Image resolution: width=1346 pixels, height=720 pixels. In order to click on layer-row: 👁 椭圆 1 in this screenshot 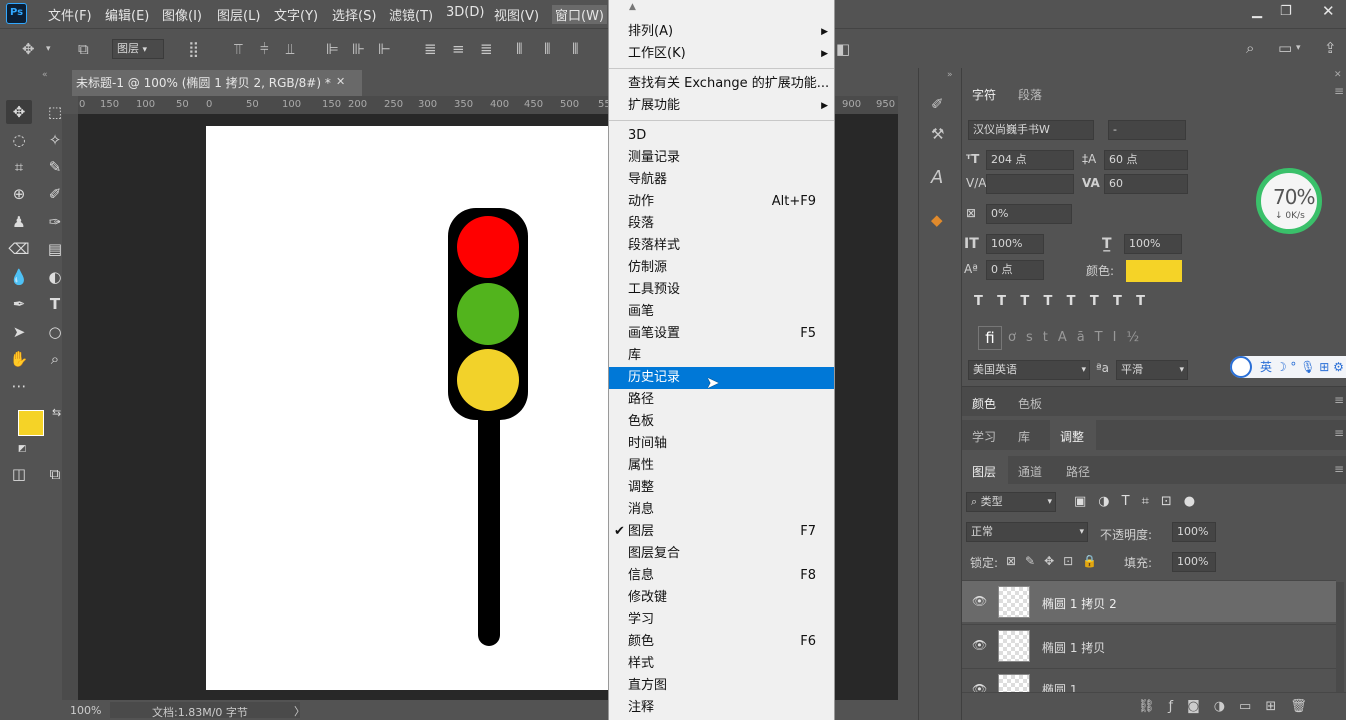, I will do `click(1149, 680)`.